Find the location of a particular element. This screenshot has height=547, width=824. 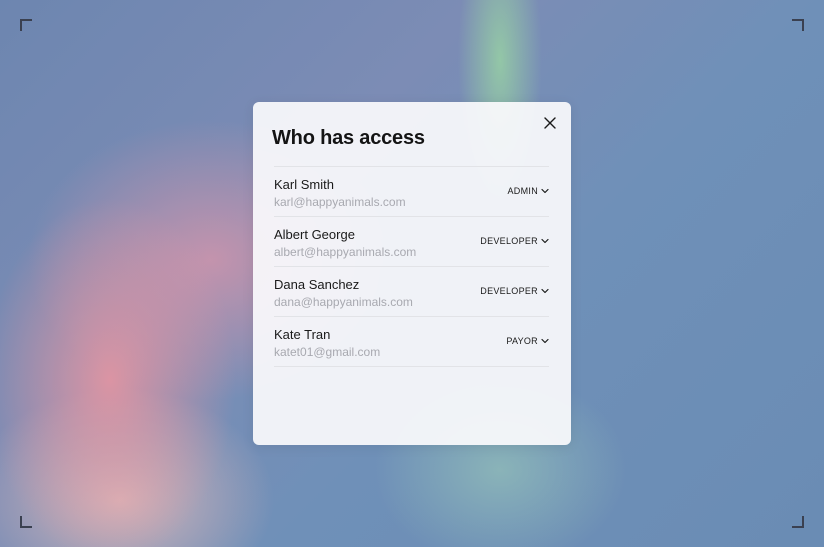

role-dropdown: ADMIN is located at coordinates (529, 191).